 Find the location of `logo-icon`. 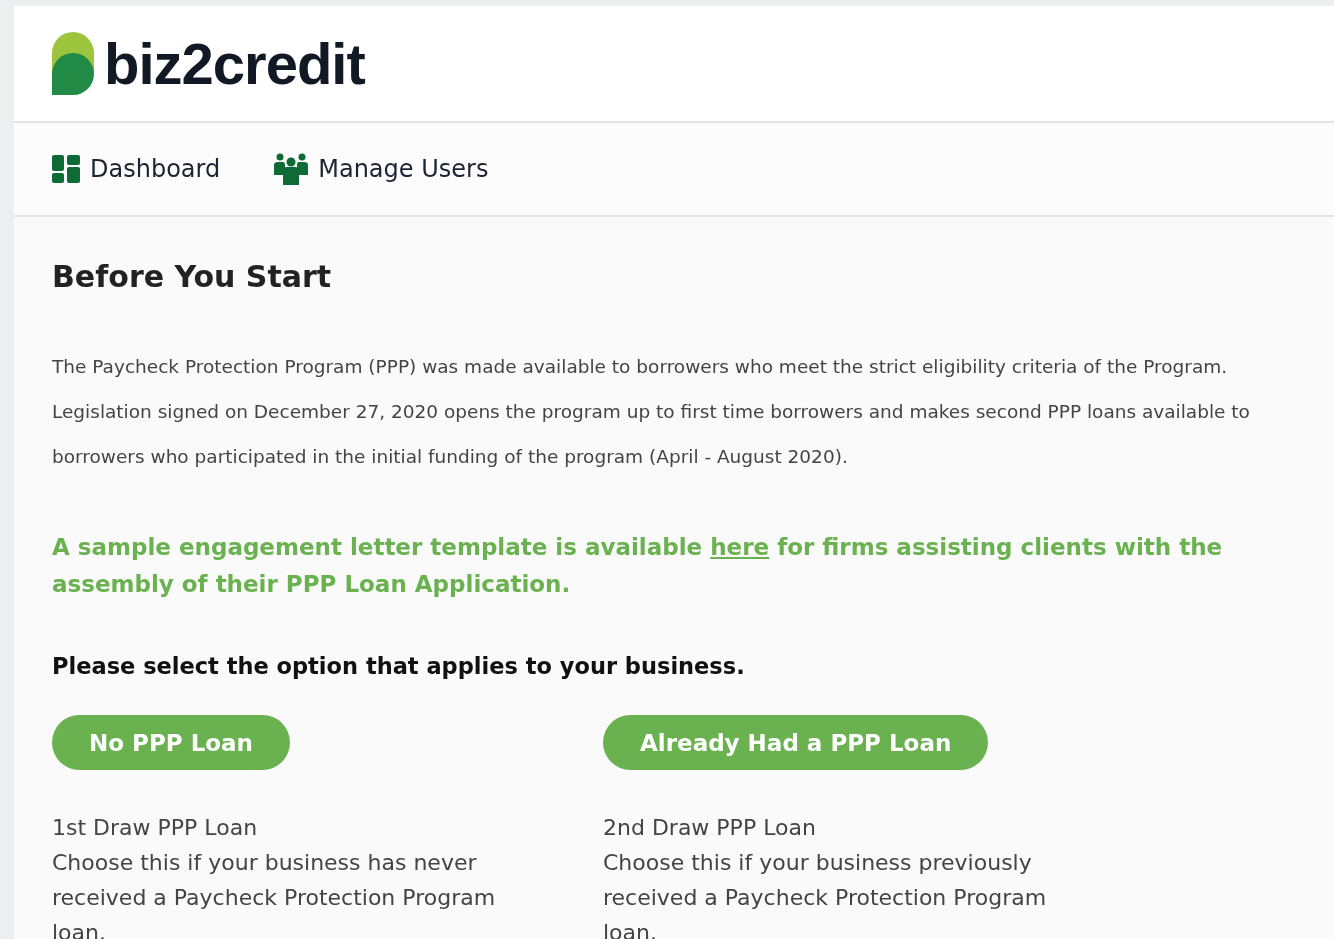

logo-icon is located at coordinates (73, 63).